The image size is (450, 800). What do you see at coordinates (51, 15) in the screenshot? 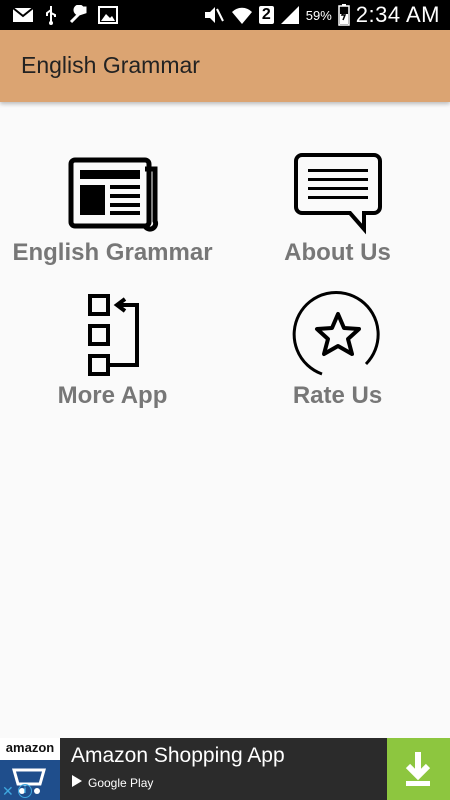
I see `usb-icon` at bounding box center [51, 15].